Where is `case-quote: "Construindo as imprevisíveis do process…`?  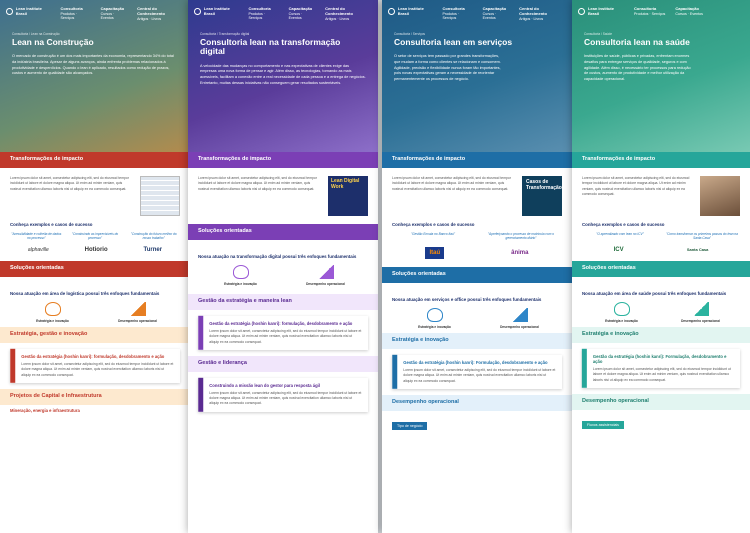 case-quote: "Construindo as imprevisíveis do process… is located at coordinates (95, 236).